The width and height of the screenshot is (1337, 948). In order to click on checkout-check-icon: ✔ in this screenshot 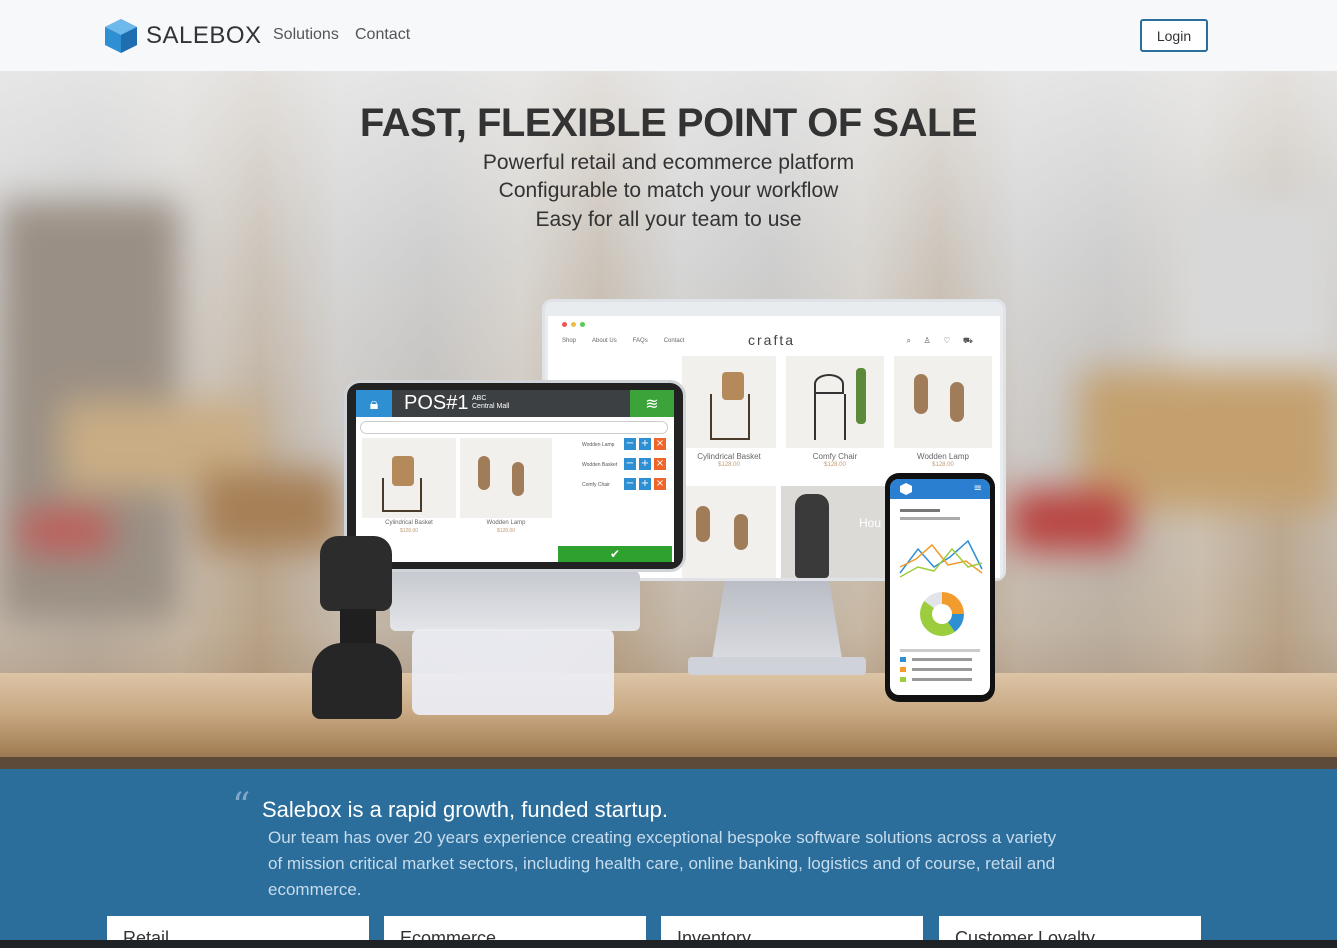, I will do `click(615, 554)`.